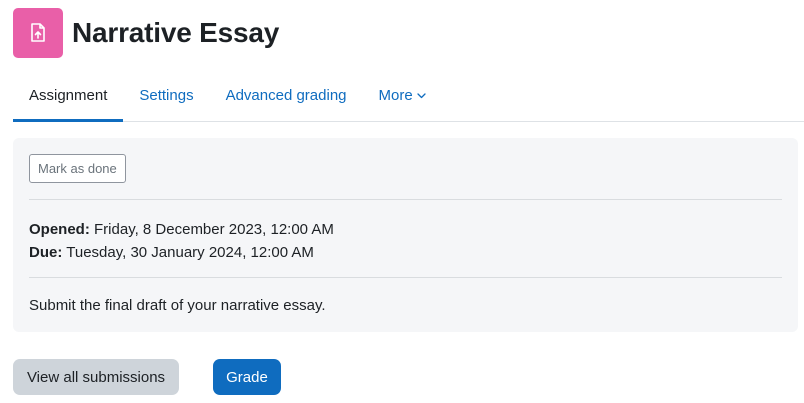  I want to click on page-header: Narrative Essay, so click(146, 33).